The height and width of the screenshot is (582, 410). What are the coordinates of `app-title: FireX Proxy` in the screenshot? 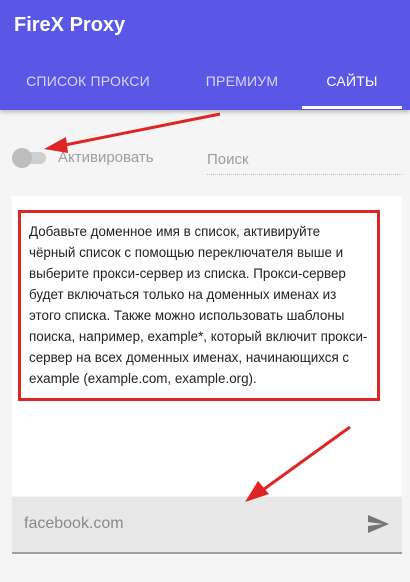 It's located at (70, 25).